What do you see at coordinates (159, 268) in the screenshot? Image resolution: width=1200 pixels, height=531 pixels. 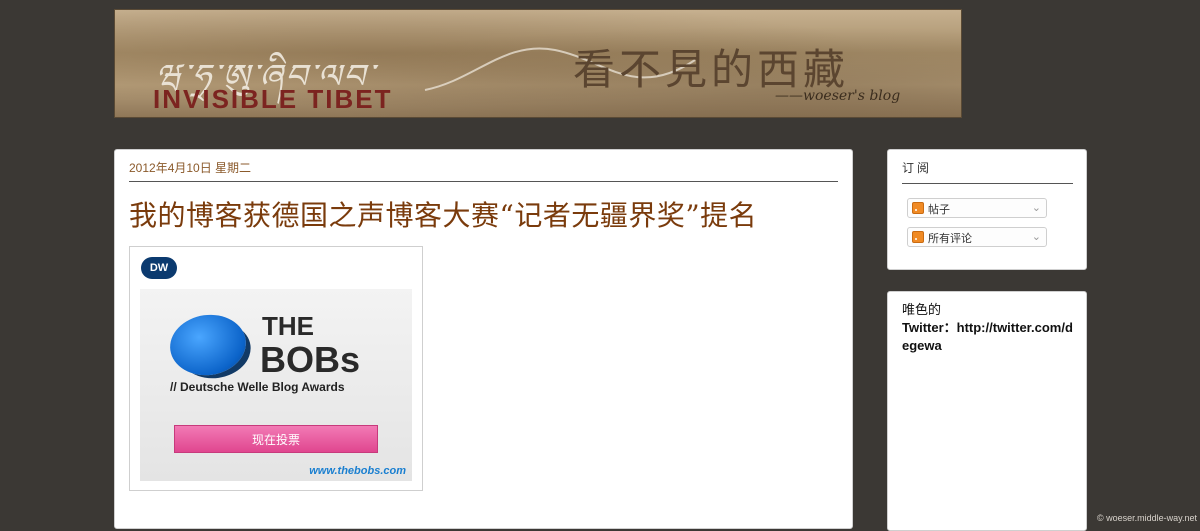 I see `dw-logo: DW` at bounding box center [159, 268].